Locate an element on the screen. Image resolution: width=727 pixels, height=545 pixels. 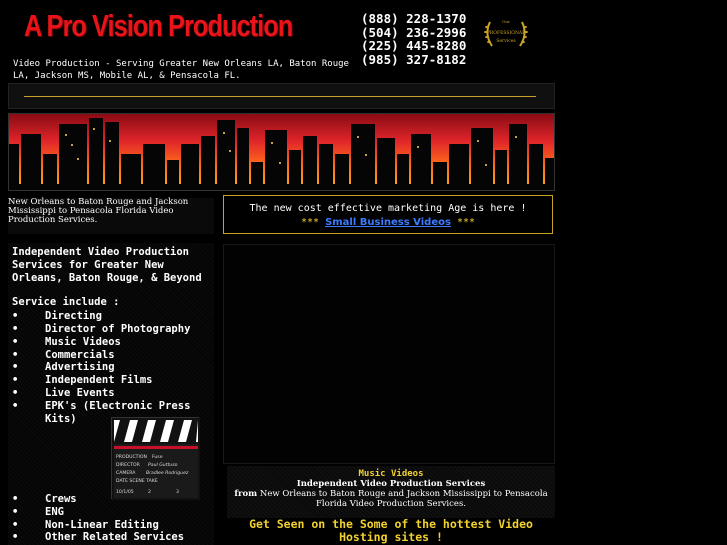
service-item: Crews is located at coordinates (112, 499).